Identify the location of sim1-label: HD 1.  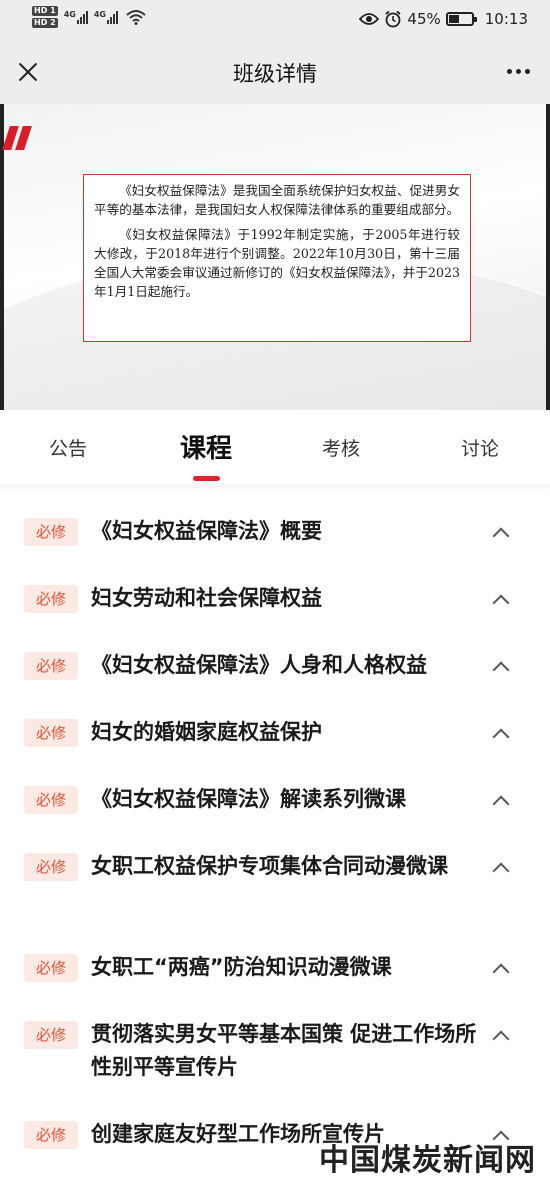
(45, 11).